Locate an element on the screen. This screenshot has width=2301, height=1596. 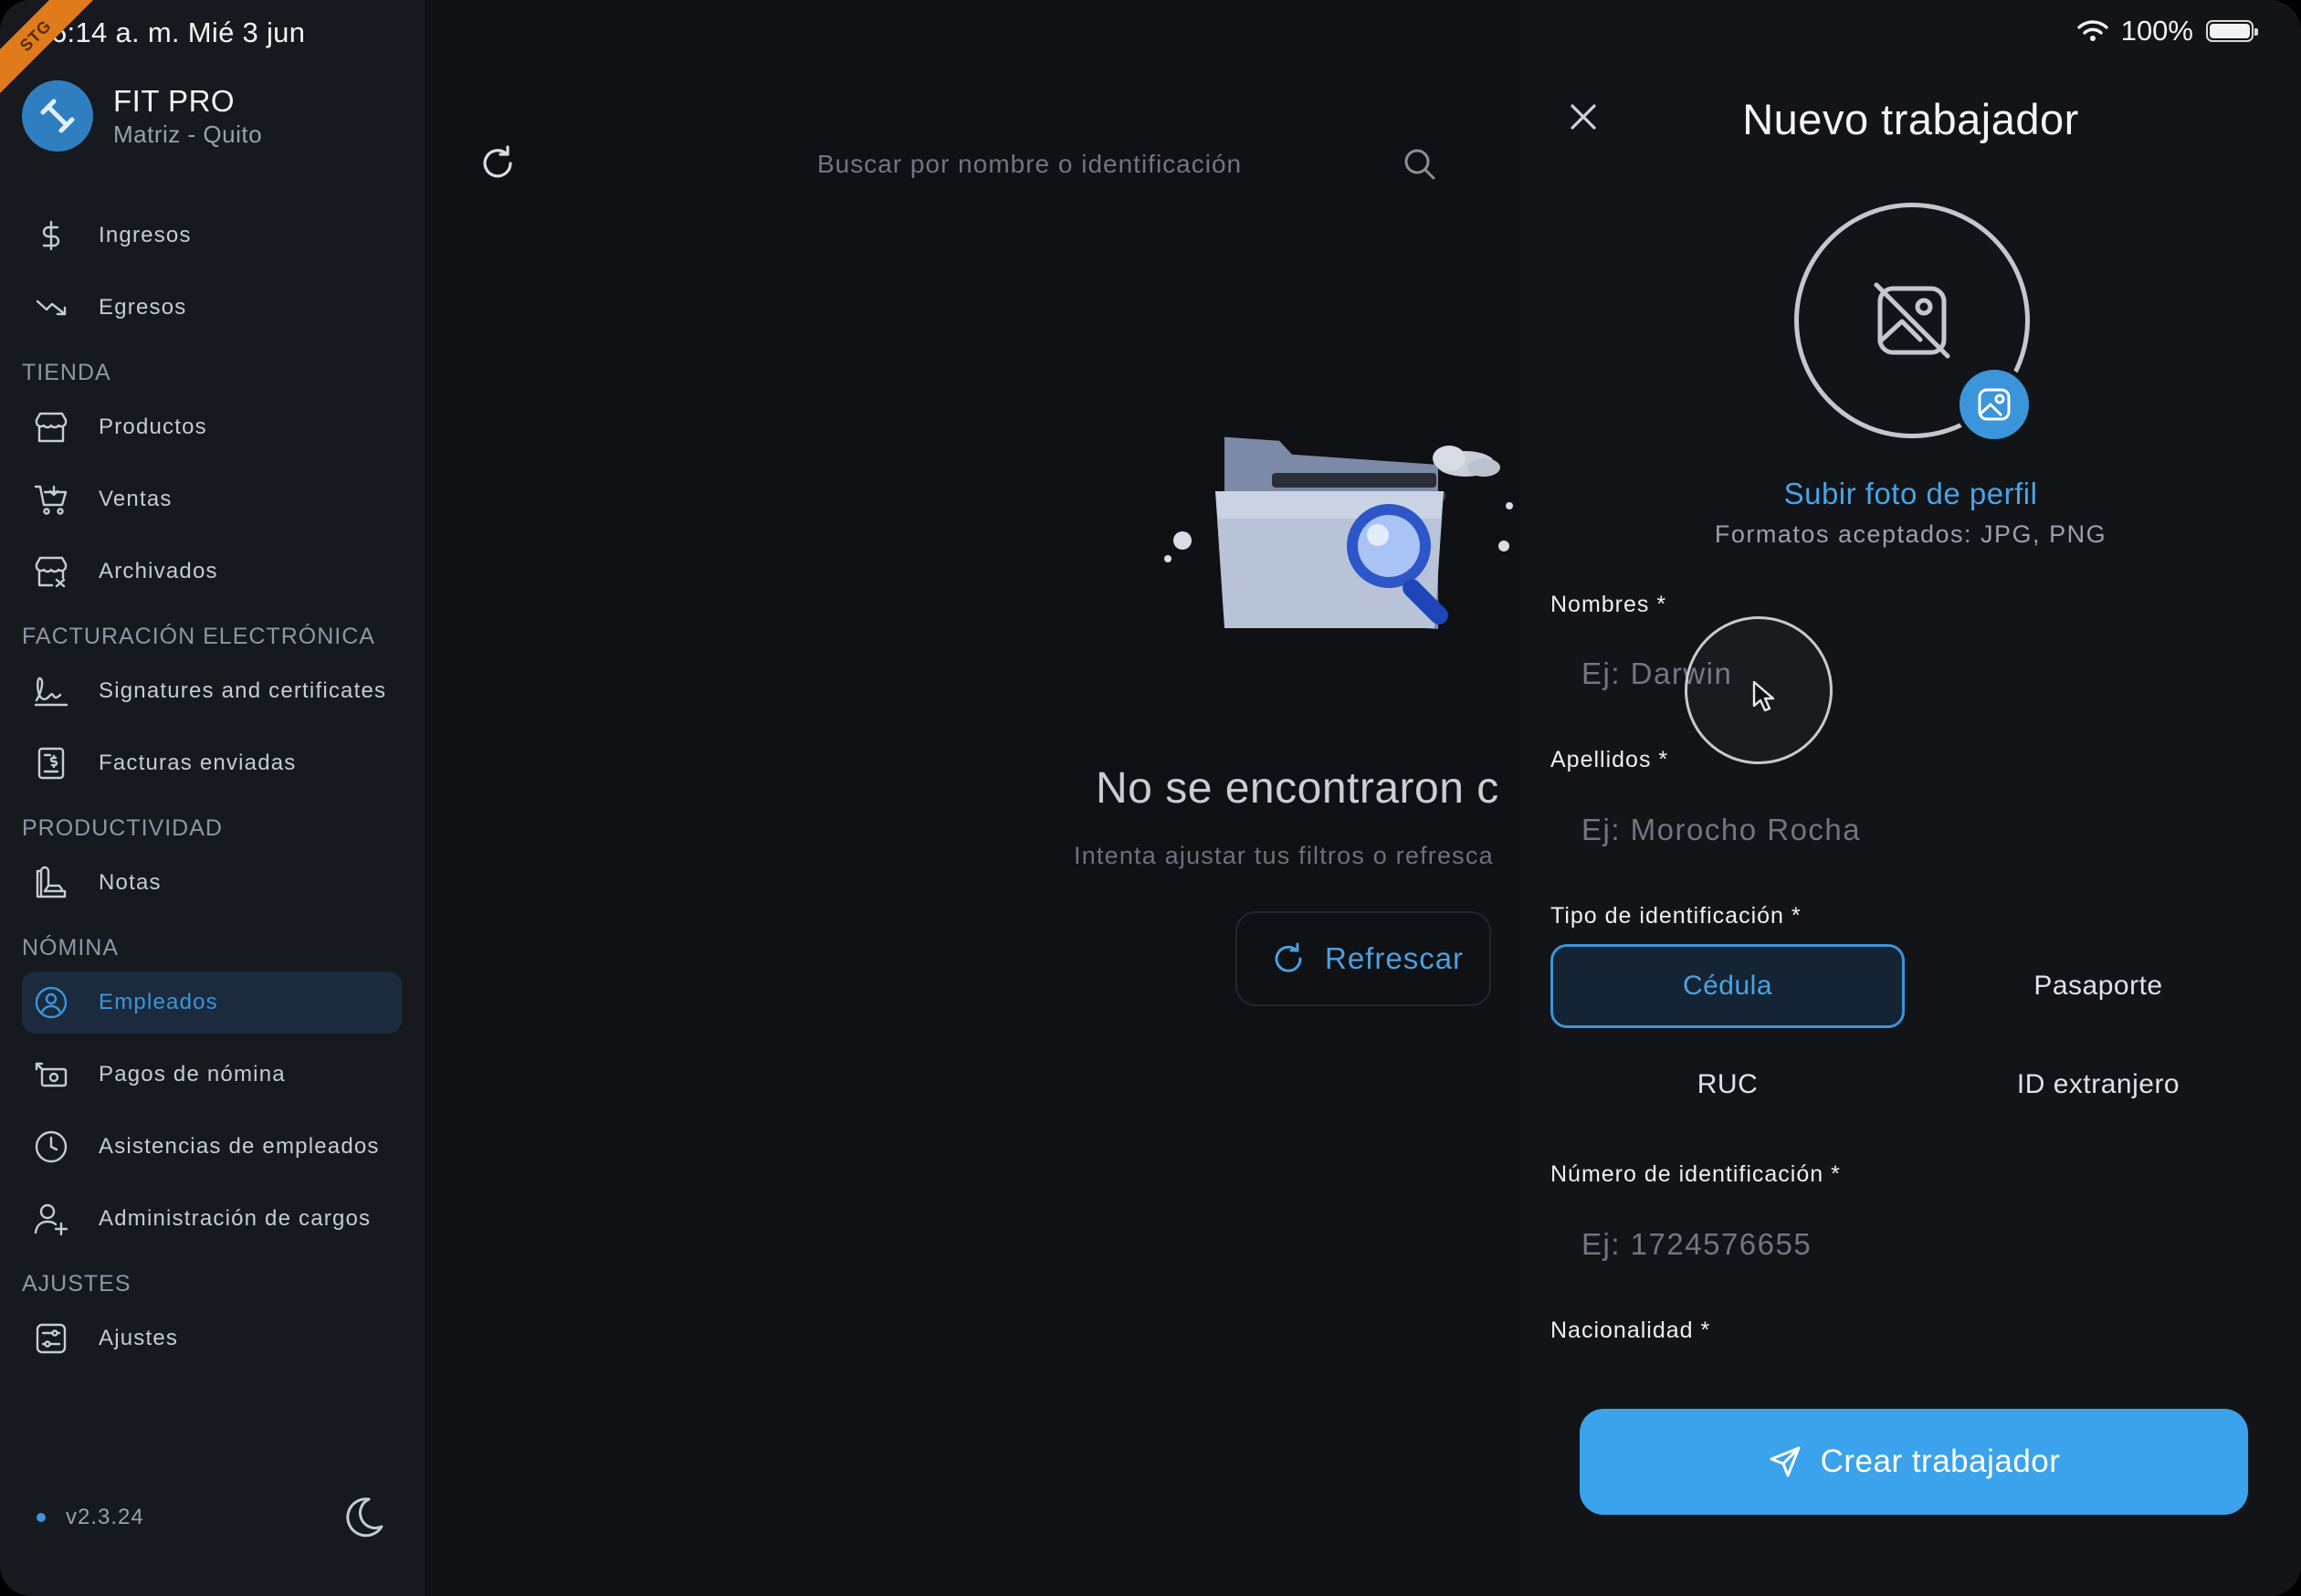
money-icon is located at coordinates (51, 1074).